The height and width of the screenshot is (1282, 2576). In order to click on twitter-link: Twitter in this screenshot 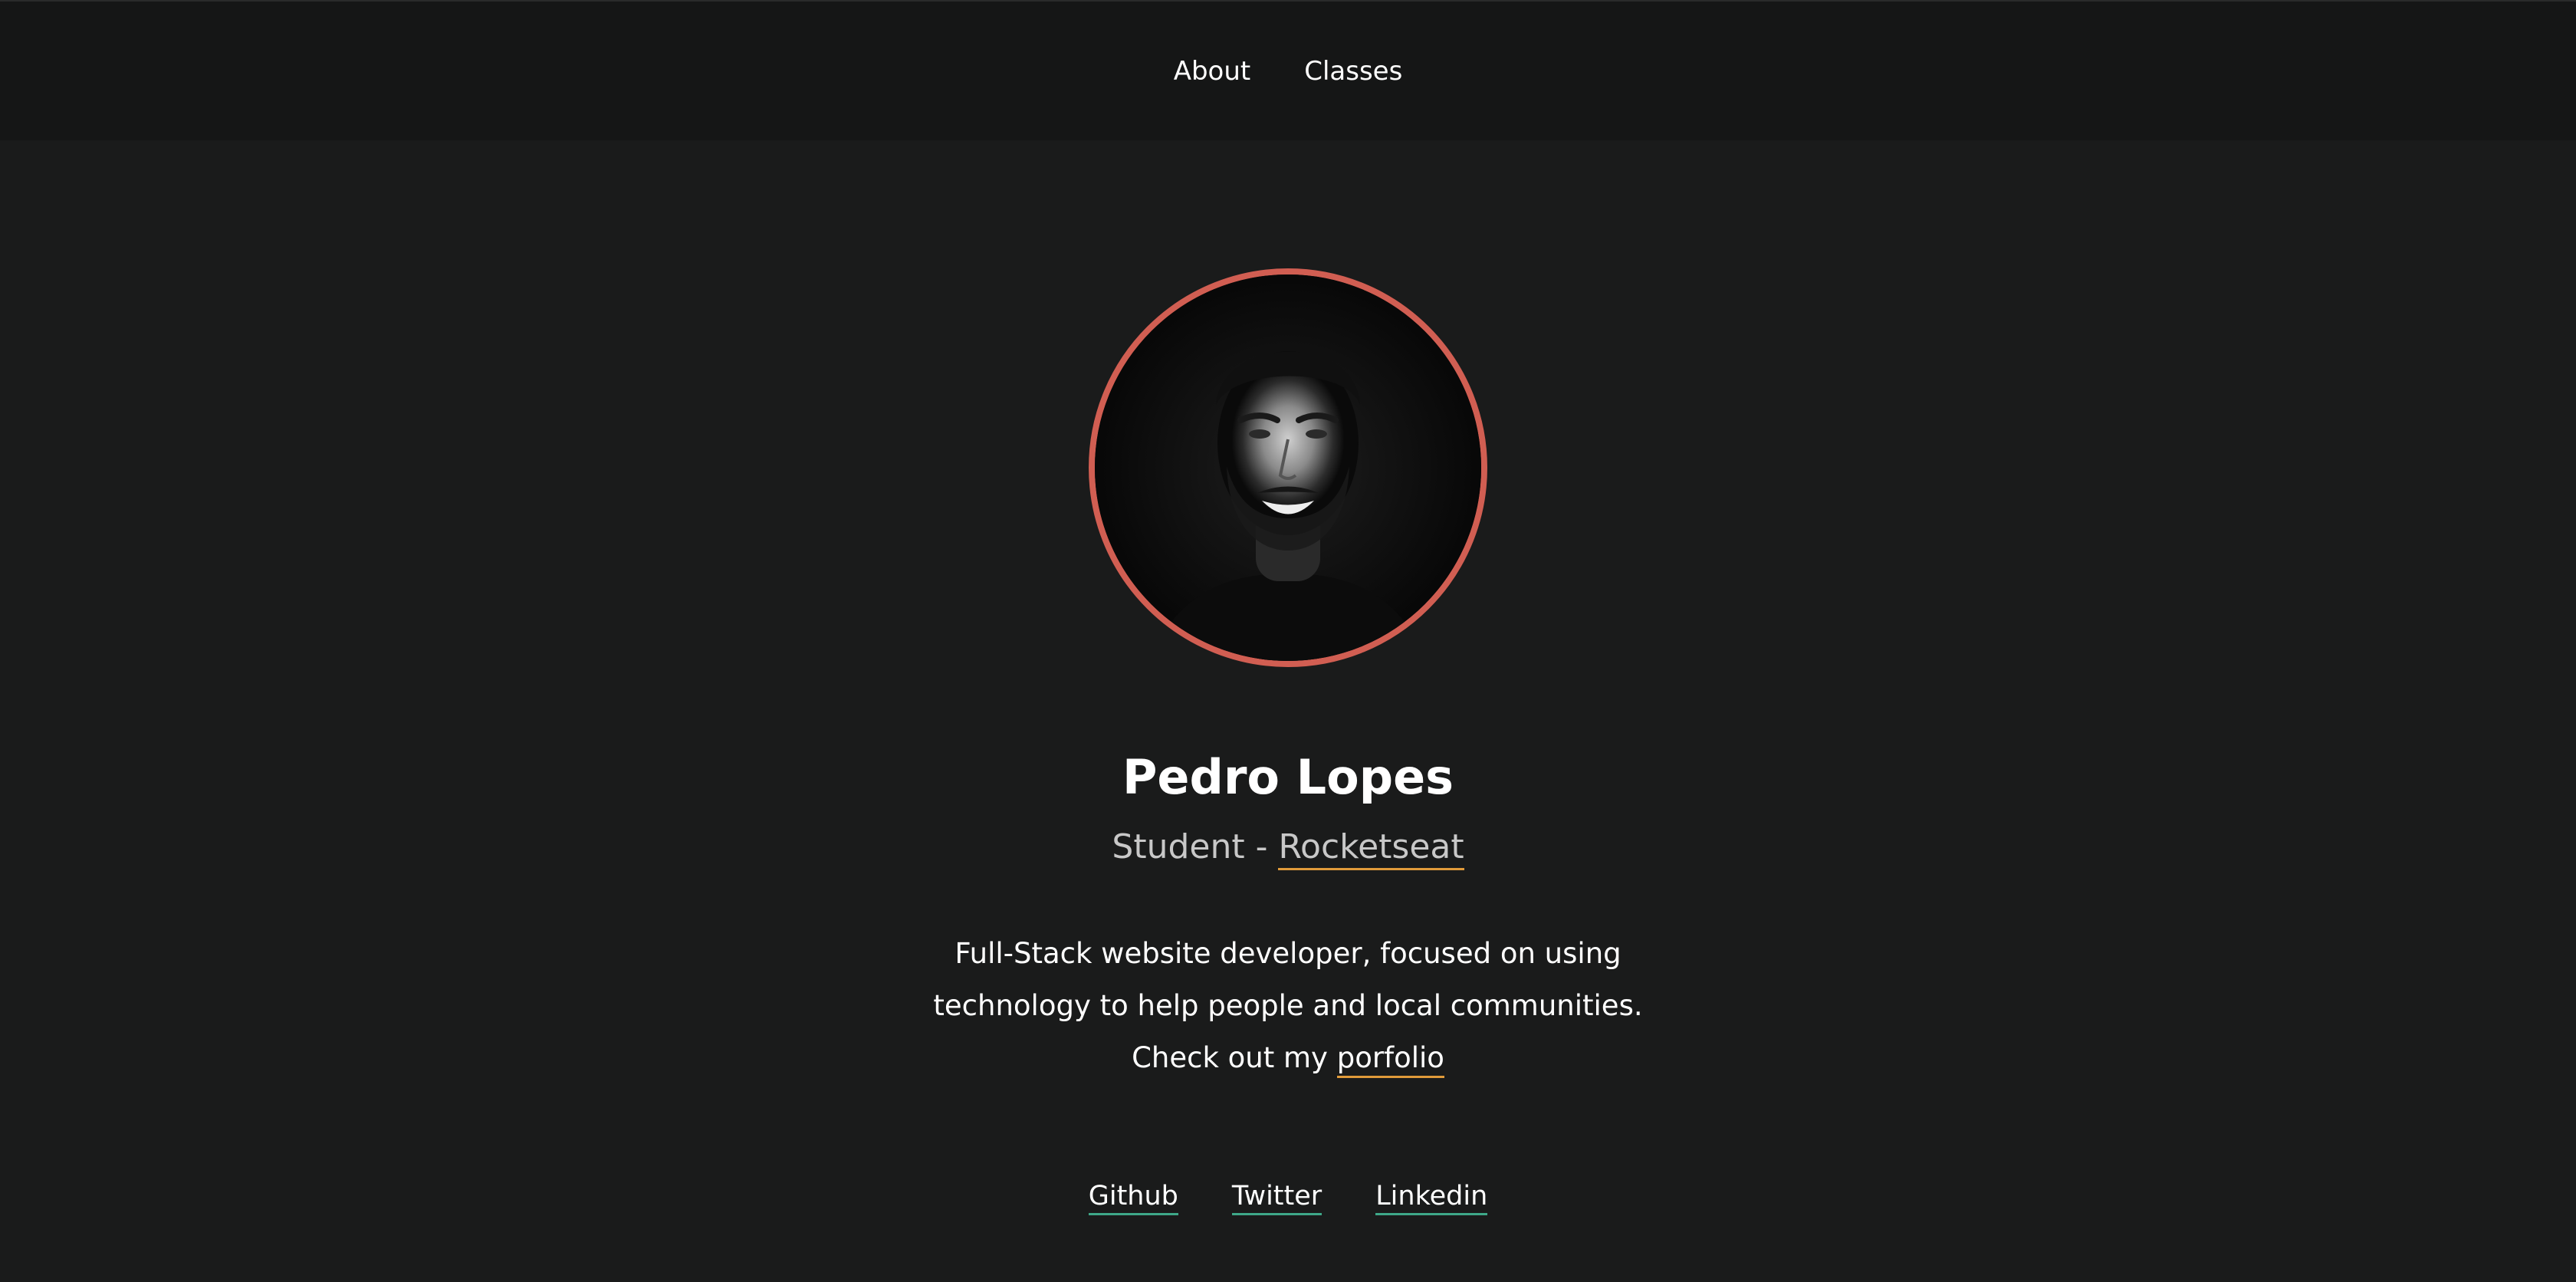, I will do `click(1276, 1198)`.